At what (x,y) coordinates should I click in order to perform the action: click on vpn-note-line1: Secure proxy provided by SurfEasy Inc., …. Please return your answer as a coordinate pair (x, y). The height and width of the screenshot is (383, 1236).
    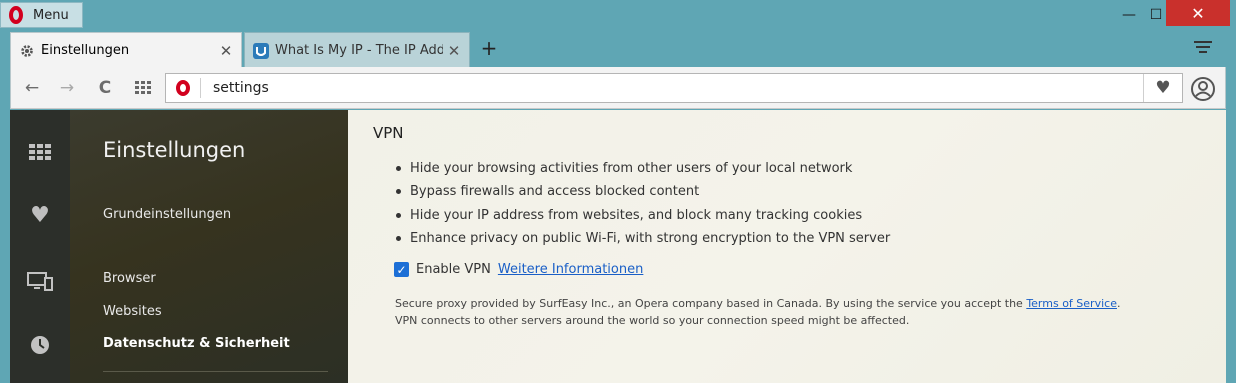
    Looking at the image, I should click on (758, 303).